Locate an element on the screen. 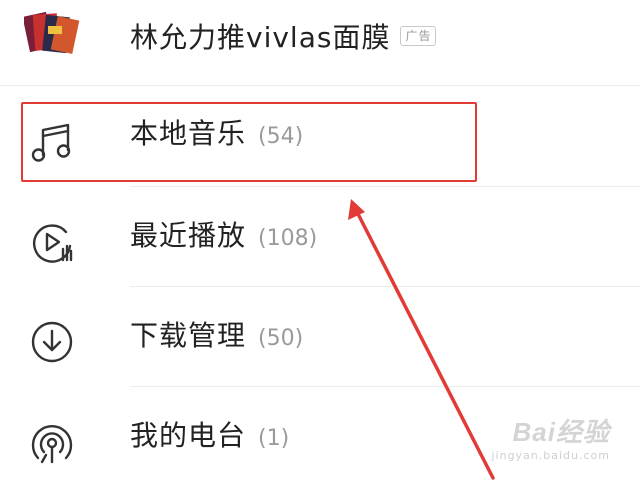 The width and height of the screenshot is (640, 480). menu-item-label: 我的电台 (1) is located at coordinates (209, 437).